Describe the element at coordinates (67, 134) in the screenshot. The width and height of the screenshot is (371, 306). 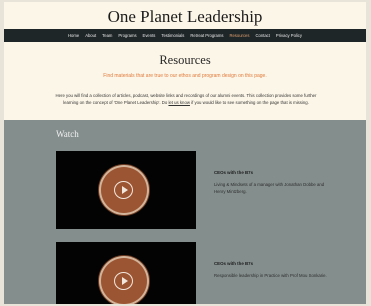
I see `watch-heading: Watch` at that location.